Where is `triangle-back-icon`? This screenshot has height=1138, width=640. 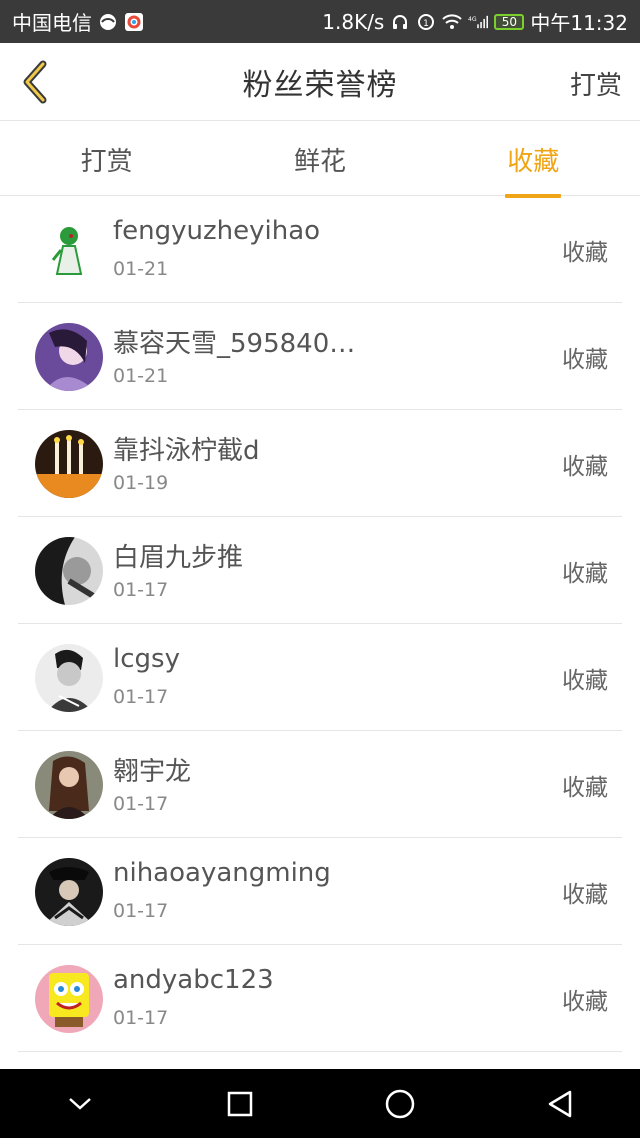 triangle-back-icon is located at coordinates (560, 1103).